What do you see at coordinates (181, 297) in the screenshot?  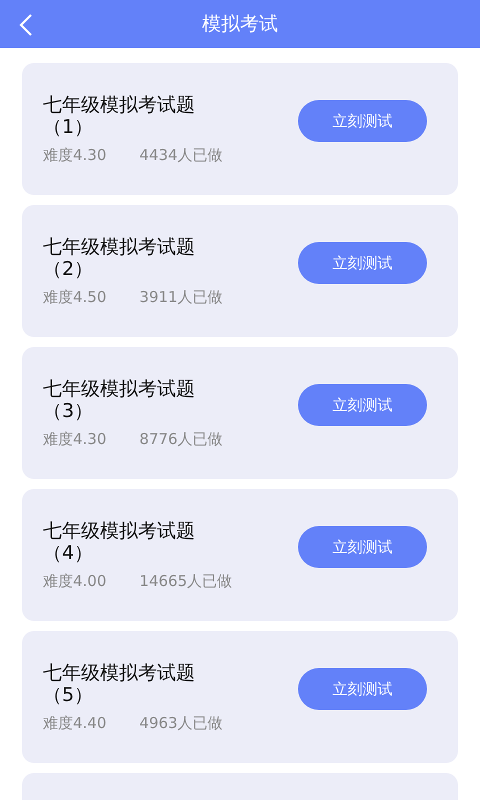 I see `attempt-count: 3911人已做` at bounding box center [181, 297].